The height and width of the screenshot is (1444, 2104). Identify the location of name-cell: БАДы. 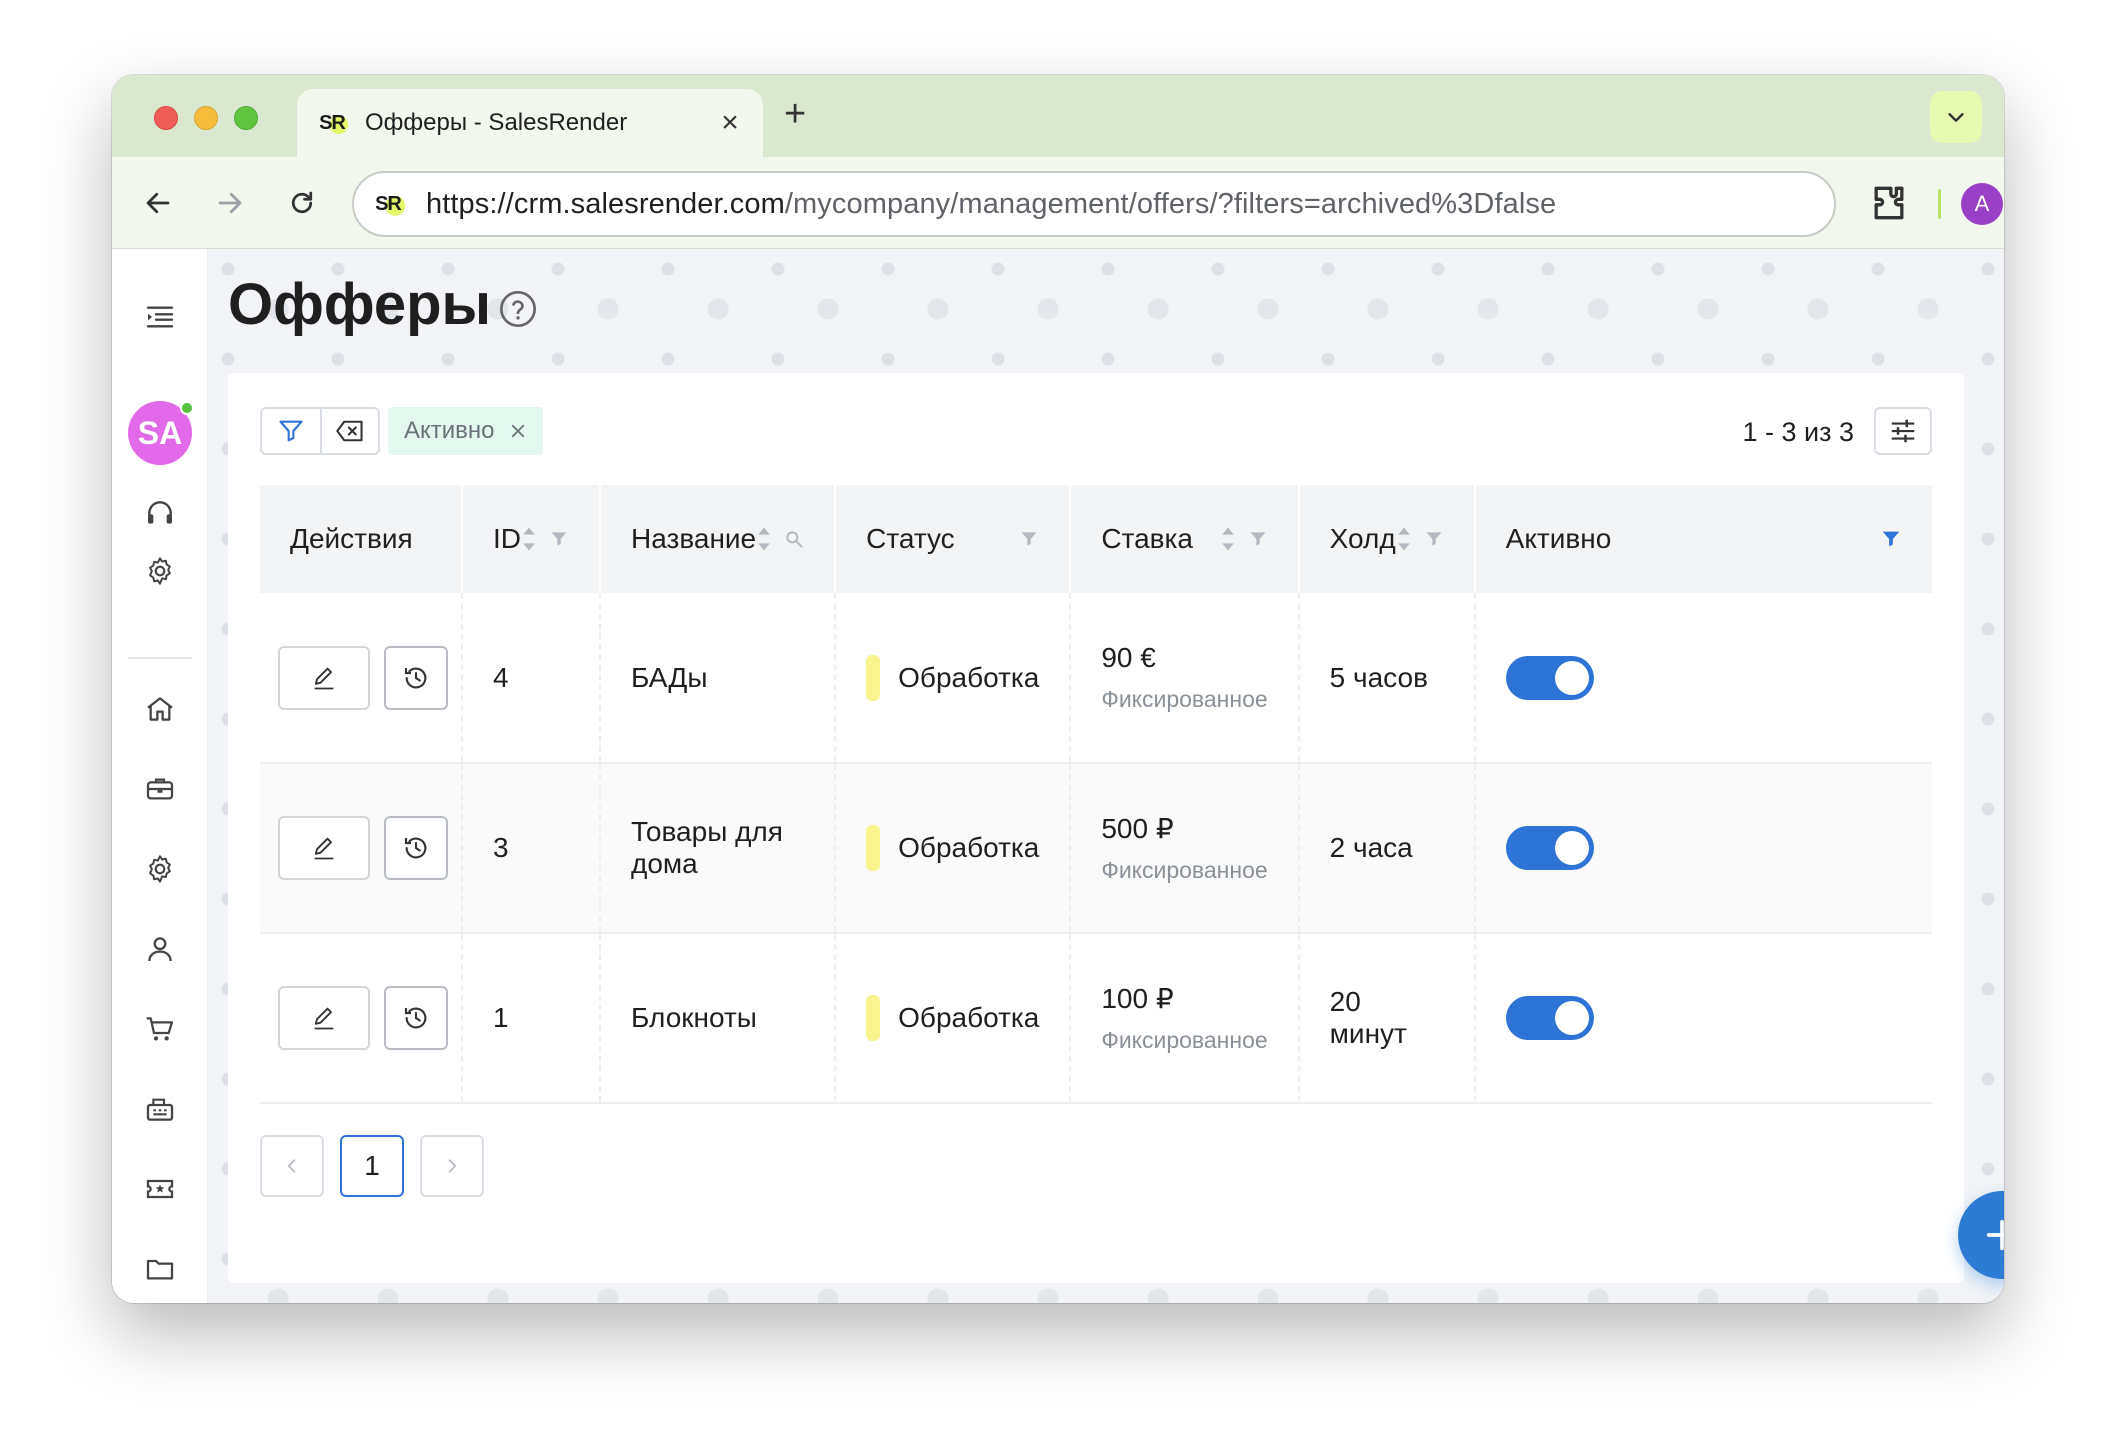
(718, 678).